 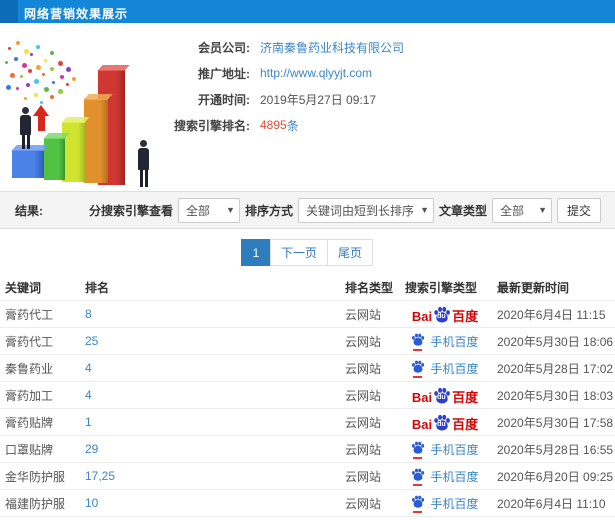 I want to click on header-update-time: 最新更新时间, so click(x=533, y=287).